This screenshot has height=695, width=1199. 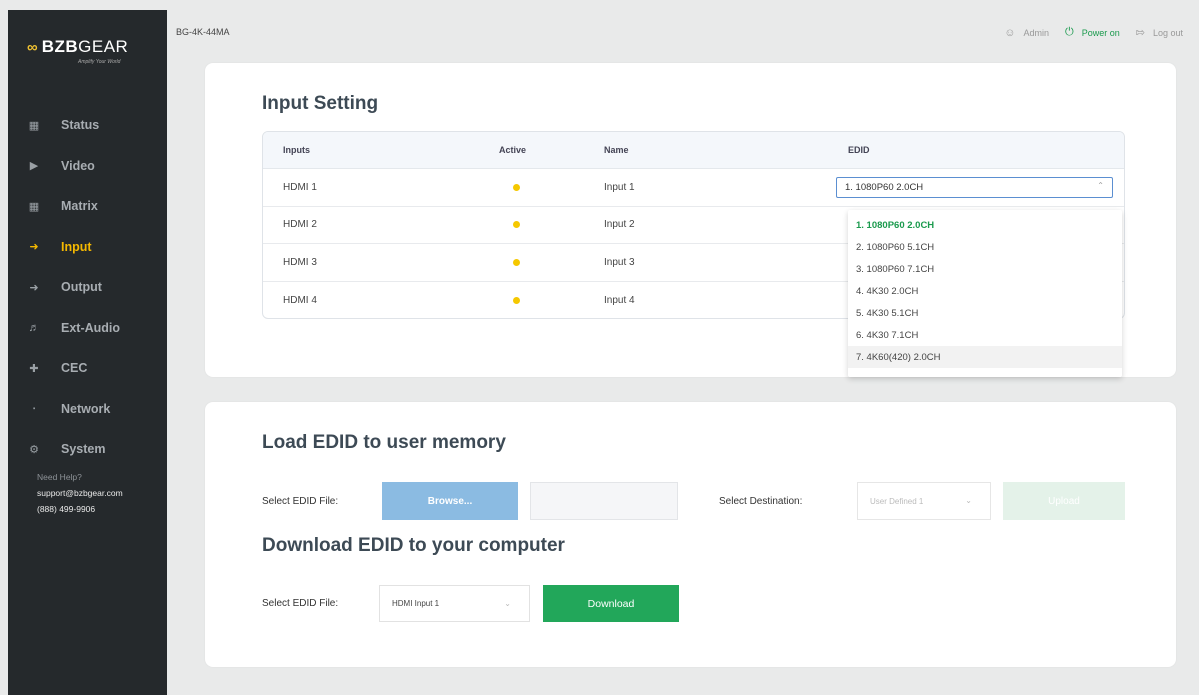 I want to click on column-header-name: Name, so click(x=616, y=150).